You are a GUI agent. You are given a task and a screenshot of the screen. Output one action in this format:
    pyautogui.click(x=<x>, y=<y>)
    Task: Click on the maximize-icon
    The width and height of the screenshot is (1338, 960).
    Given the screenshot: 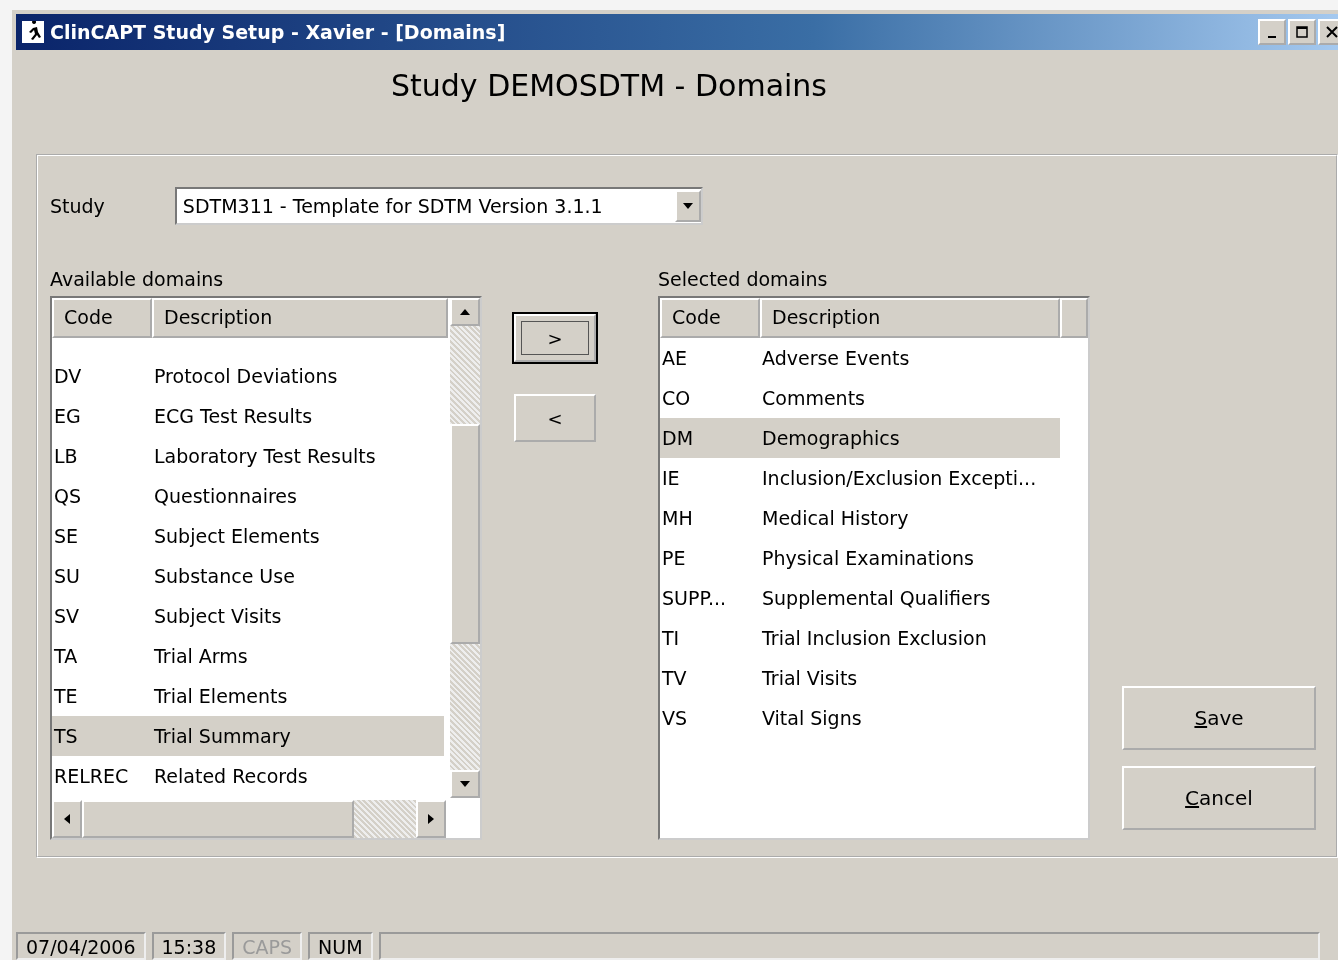 What is the action you would take?
    pyautogui.click(x=1302, y=32)
    